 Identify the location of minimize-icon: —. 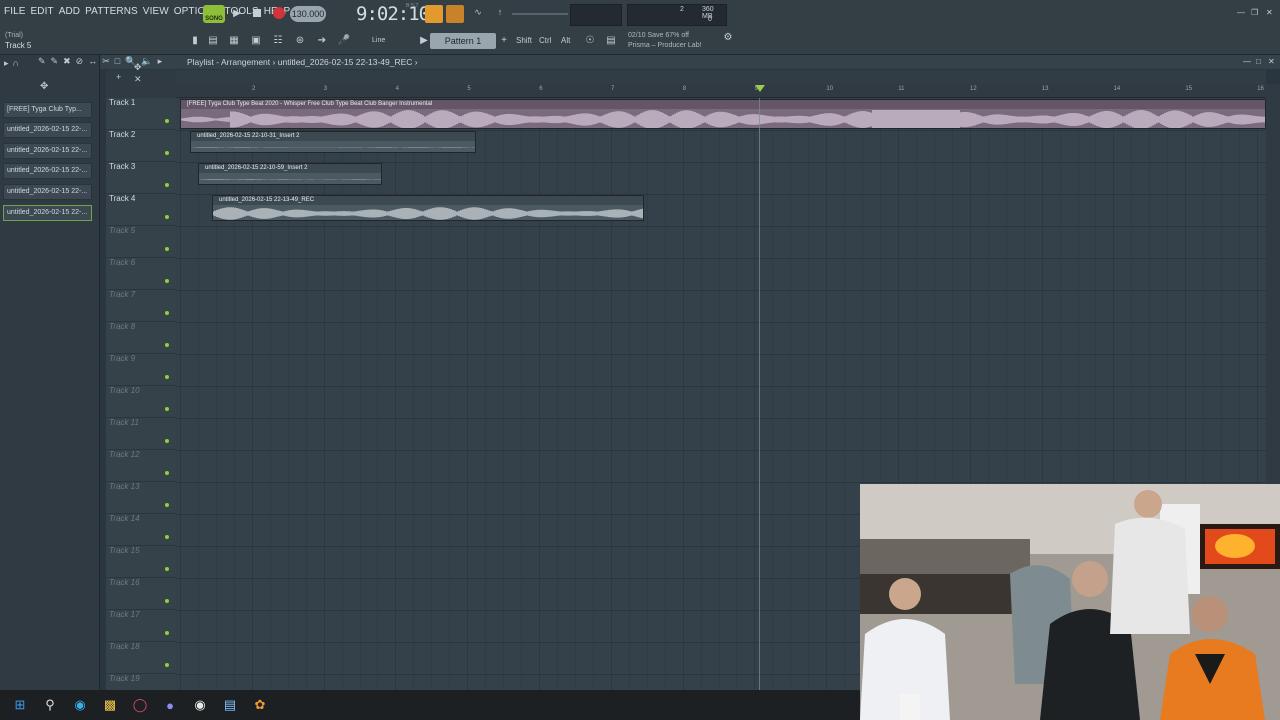
(1241, 12).